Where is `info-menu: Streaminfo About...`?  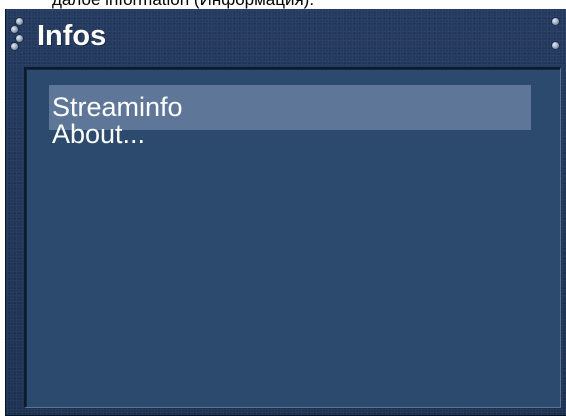
info-menu: Streaminfo About... is located at coordinates (290, 121).